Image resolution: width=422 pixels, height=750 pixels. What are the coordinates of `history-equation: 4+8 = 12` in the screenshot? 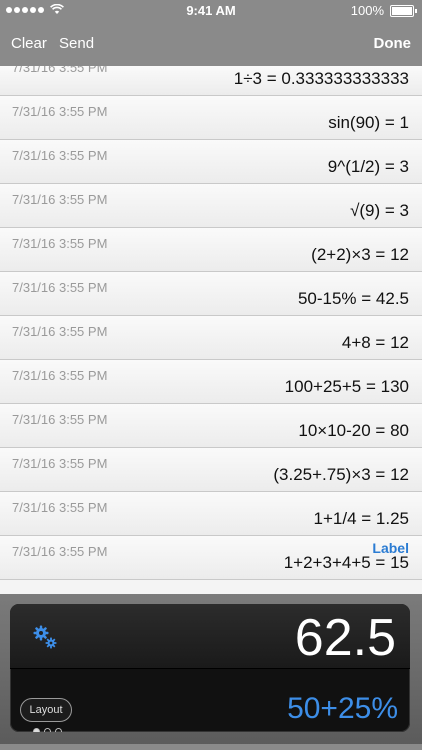 It's located at (375, 342).